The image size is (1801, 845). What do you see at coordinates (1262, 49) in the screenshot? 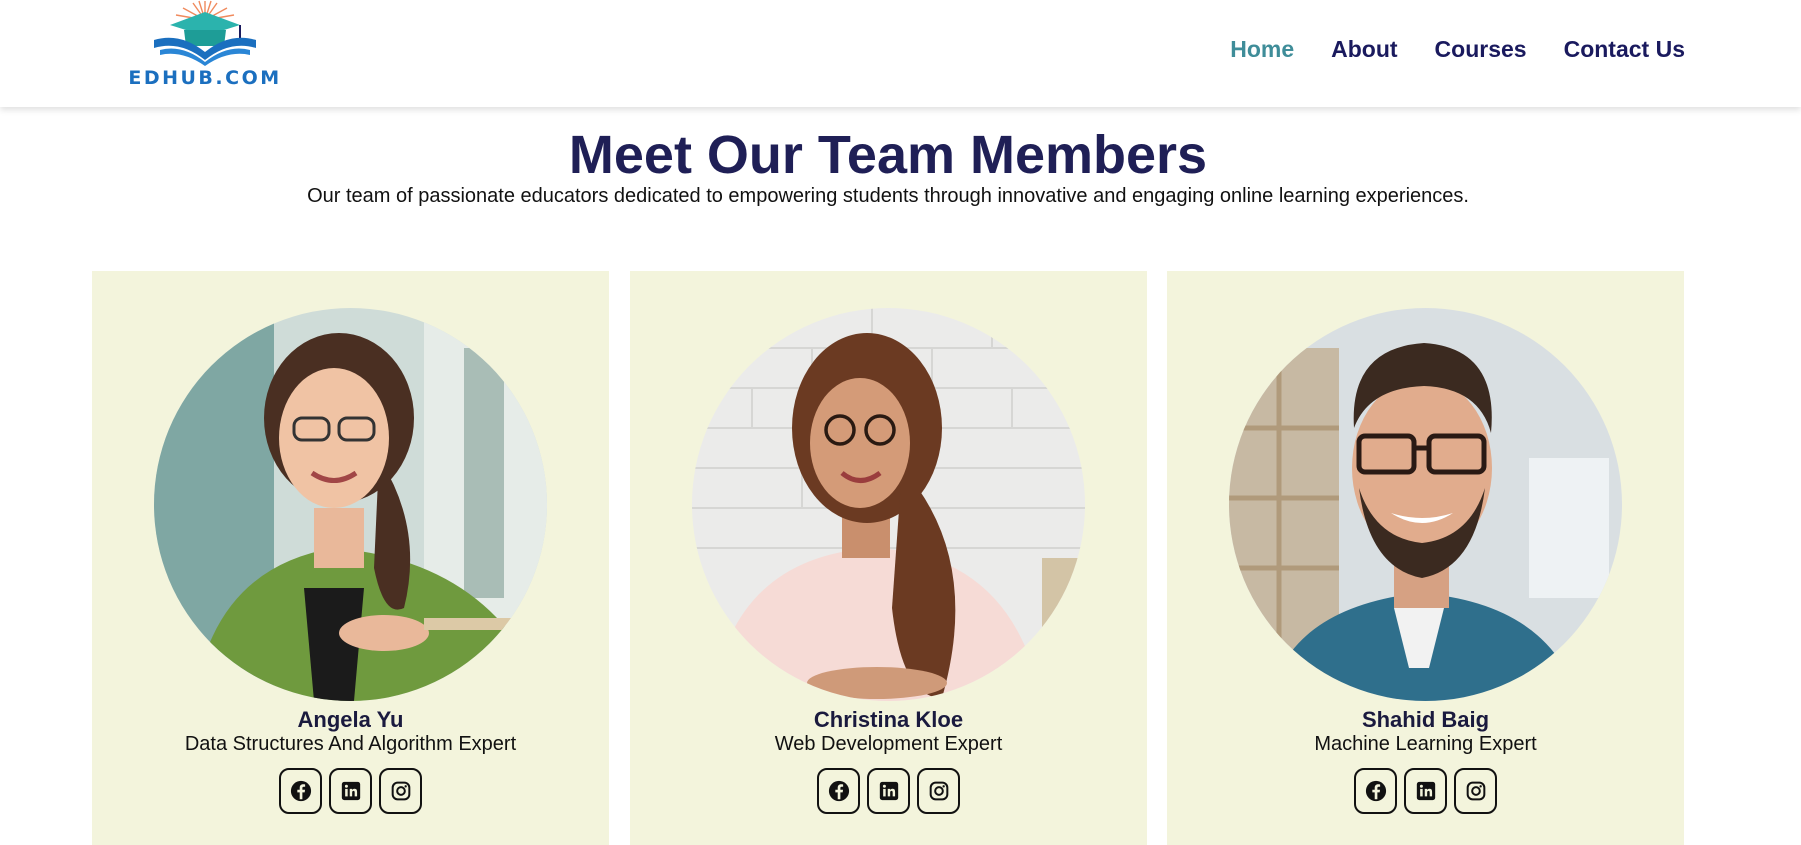
I see `nav-home: Home` at bounding box center [1262, 49].